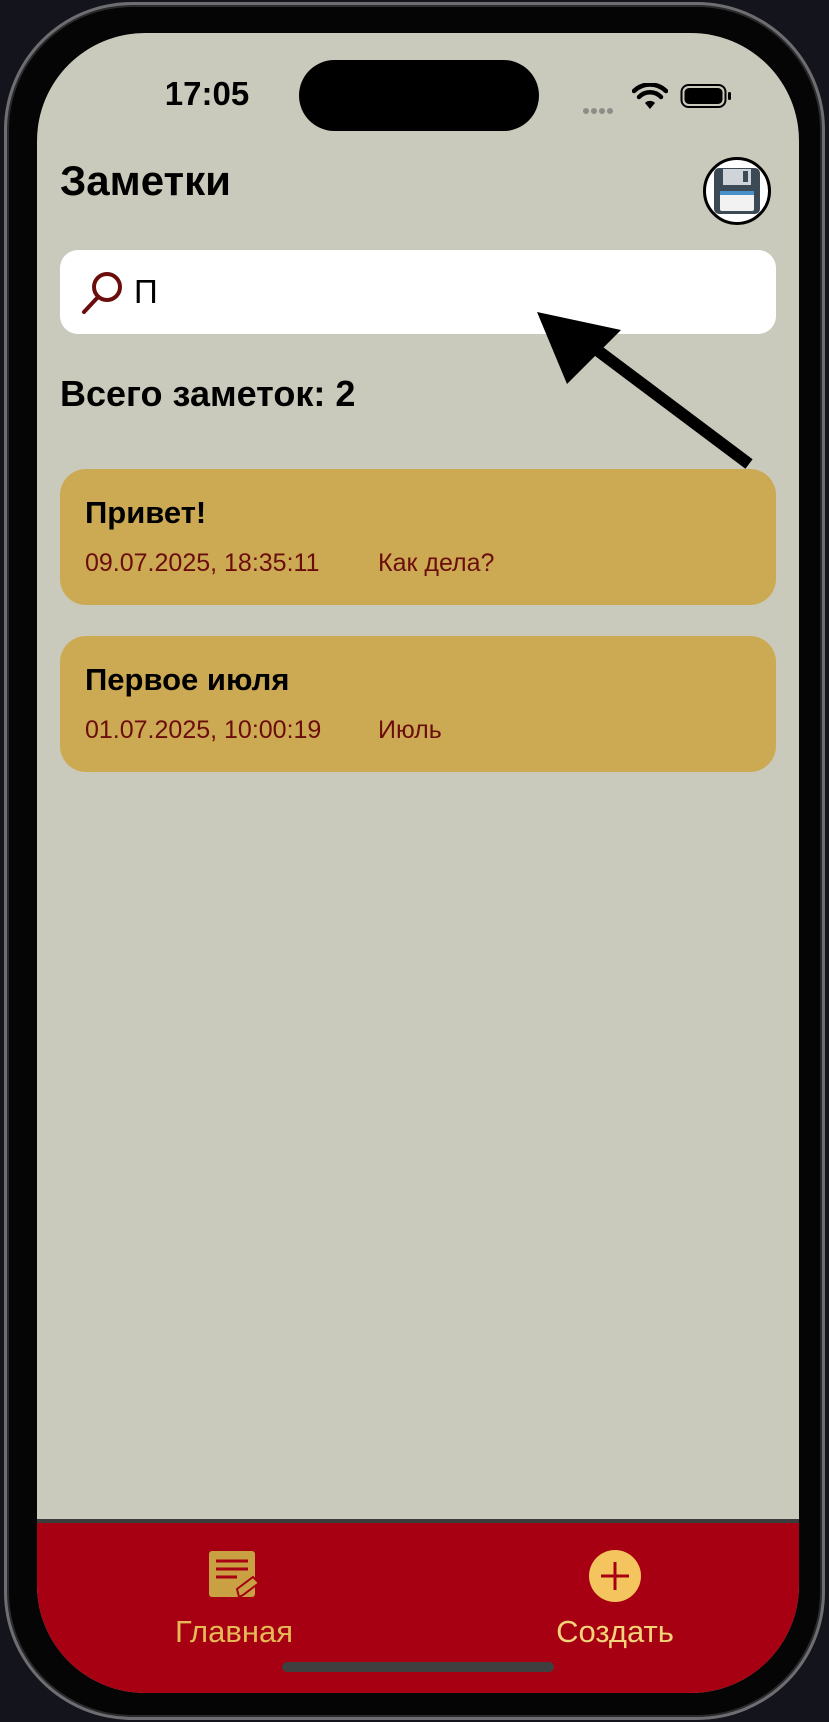 This screenshot has width=829, height=1722. Describe the element at coordinates (234, 1631) in the screenshot. I see `tab-home-label: Главная` at that location.